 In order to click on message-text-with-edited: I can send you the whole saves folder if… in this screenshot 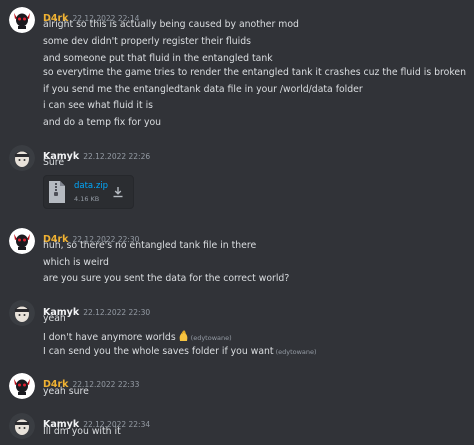, I will do `click(180, 352)`.